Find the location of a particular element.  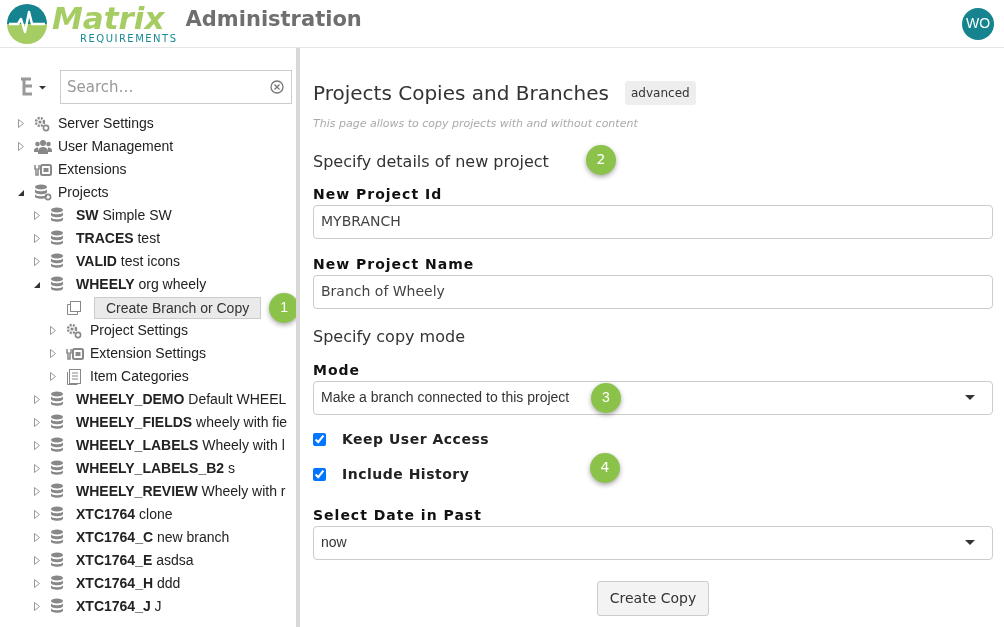

text-field: MYBRANCH is located at coordinates (653, 221).